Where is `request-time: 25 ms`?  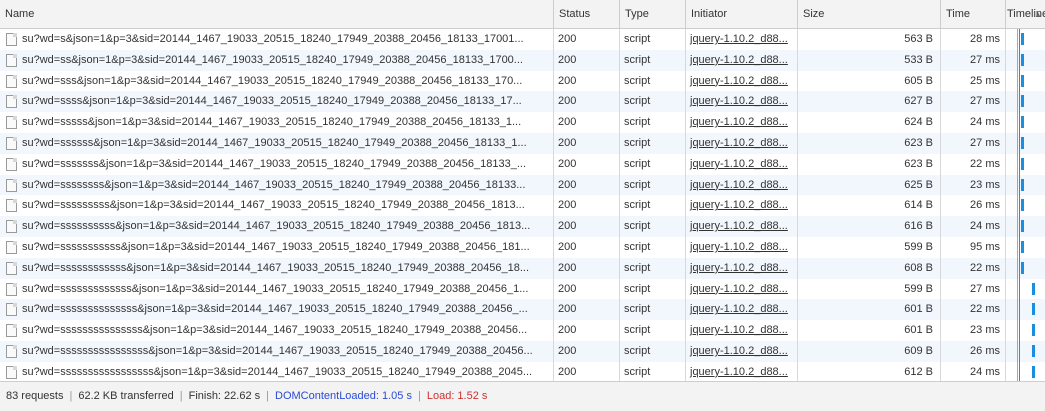
request-time: 25 ms is located at coordinates (985, 80).